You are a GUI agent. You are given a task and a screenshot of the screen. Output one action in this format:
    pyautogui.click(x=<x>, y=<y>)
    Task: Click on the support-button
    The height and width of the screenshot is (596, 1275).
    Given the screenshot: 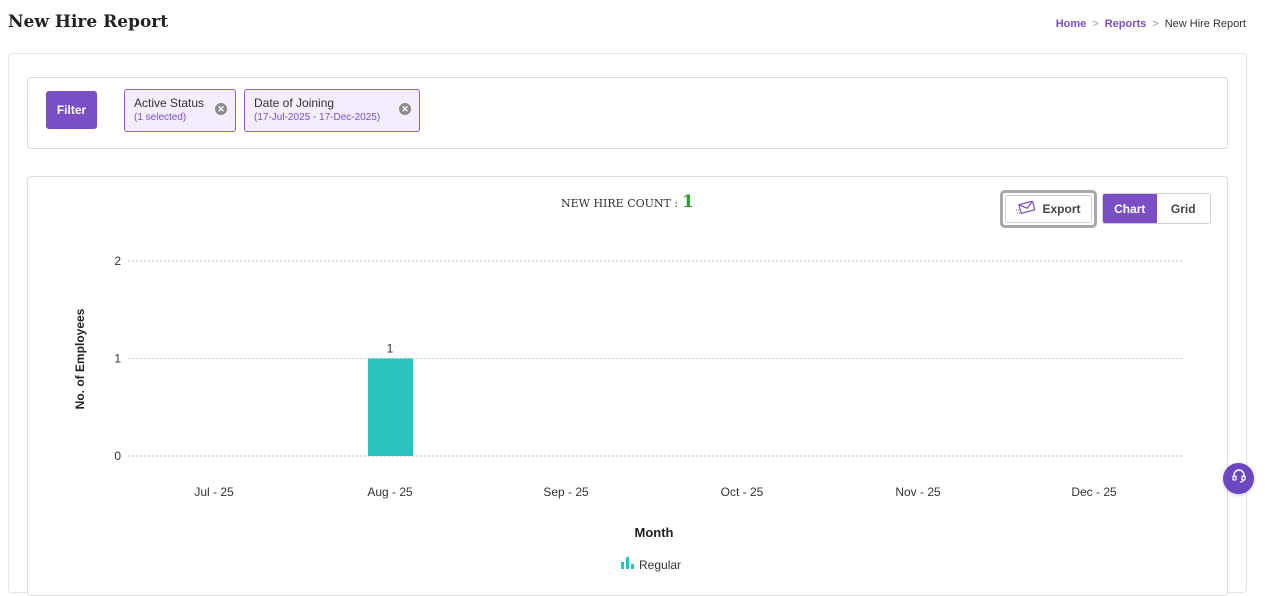 What is the action you would take?
    pyautogui.click(x=1238, y=478)
    